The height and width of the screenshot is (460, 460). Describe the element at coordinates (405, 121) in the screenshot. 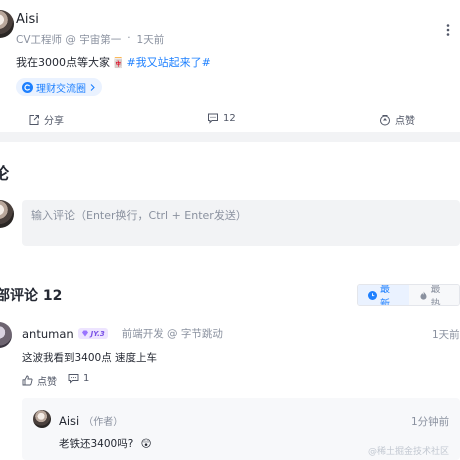

I see `like-label: 点赞` at that location.